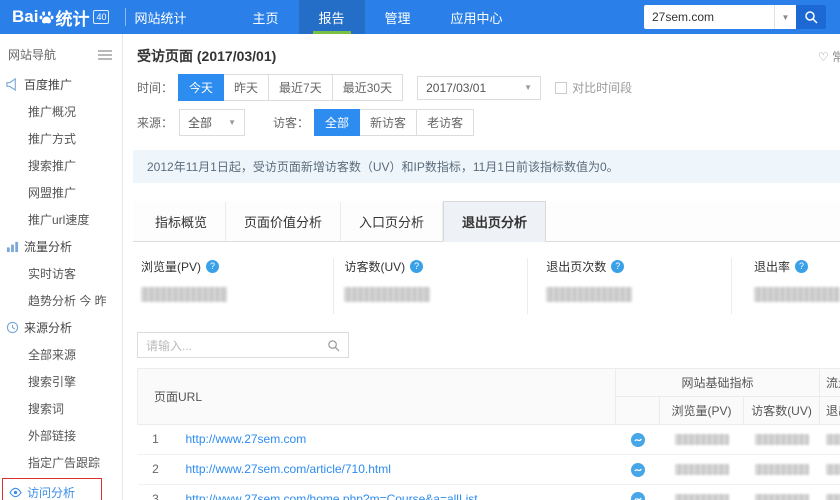  Describe the element at coordinates (376, 396) in the screenshot. I see `column-header-url: 页面URL` at that location.